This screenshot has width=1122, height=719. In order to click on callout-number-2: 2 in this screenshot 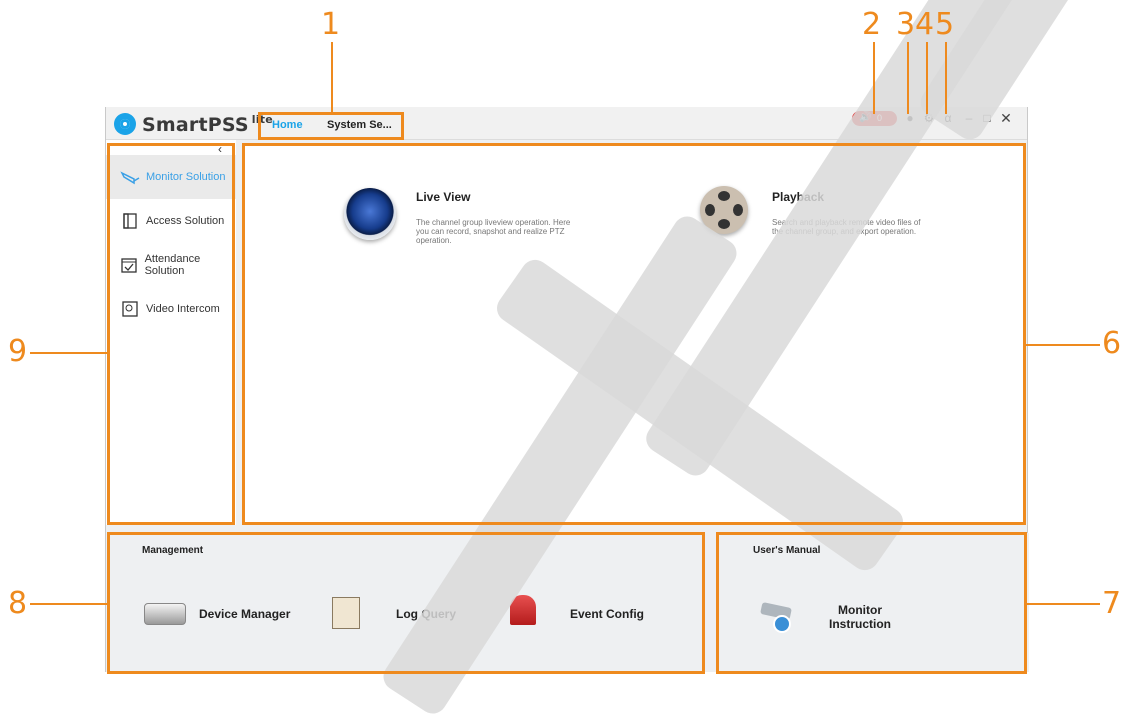, I will do `click(872, 24)`.